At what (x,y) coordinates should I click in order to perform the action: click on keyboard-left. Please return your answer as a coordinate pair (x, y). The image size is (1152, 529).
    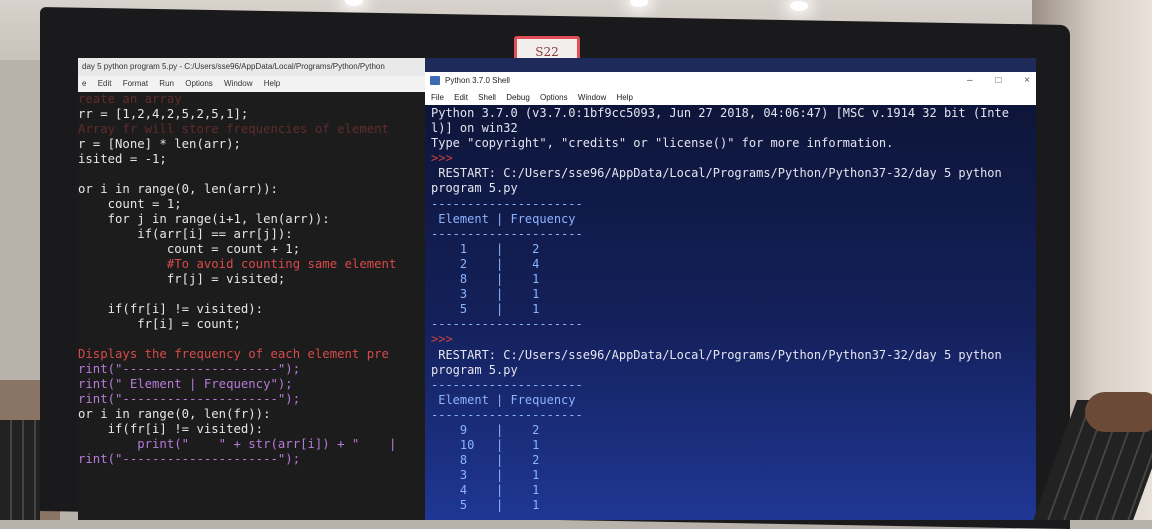
    Looking at the image, I should click on (20, 470).